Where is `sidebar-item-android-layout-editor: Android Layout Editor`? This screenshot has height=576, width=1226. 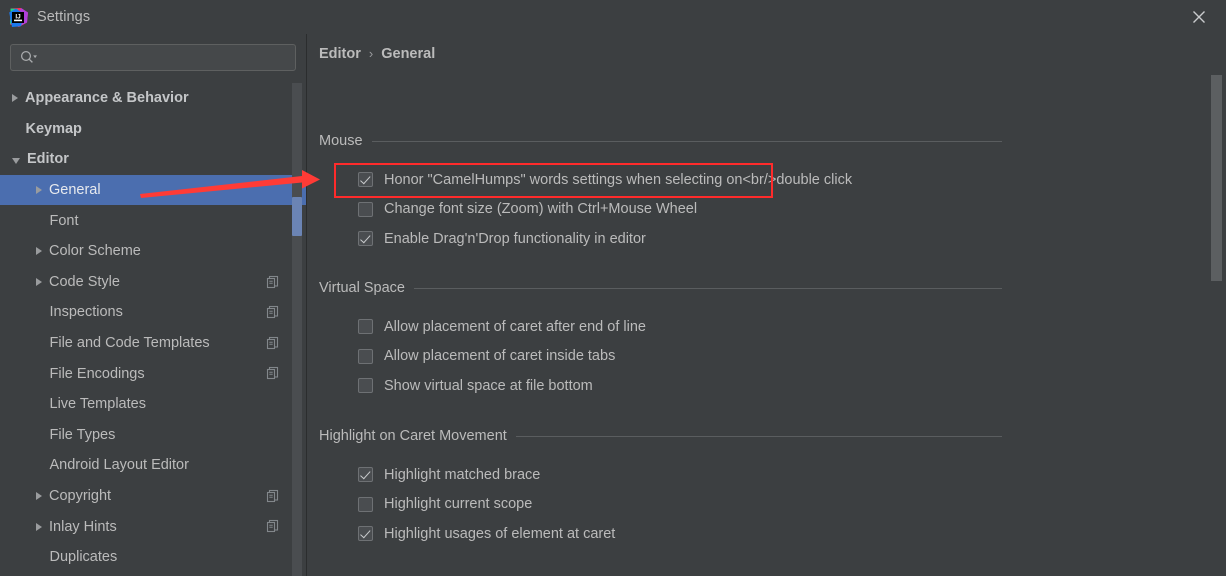 sidebar-item-android-layout-editor: Android Layout Editor is located at coordinates (153, 465).